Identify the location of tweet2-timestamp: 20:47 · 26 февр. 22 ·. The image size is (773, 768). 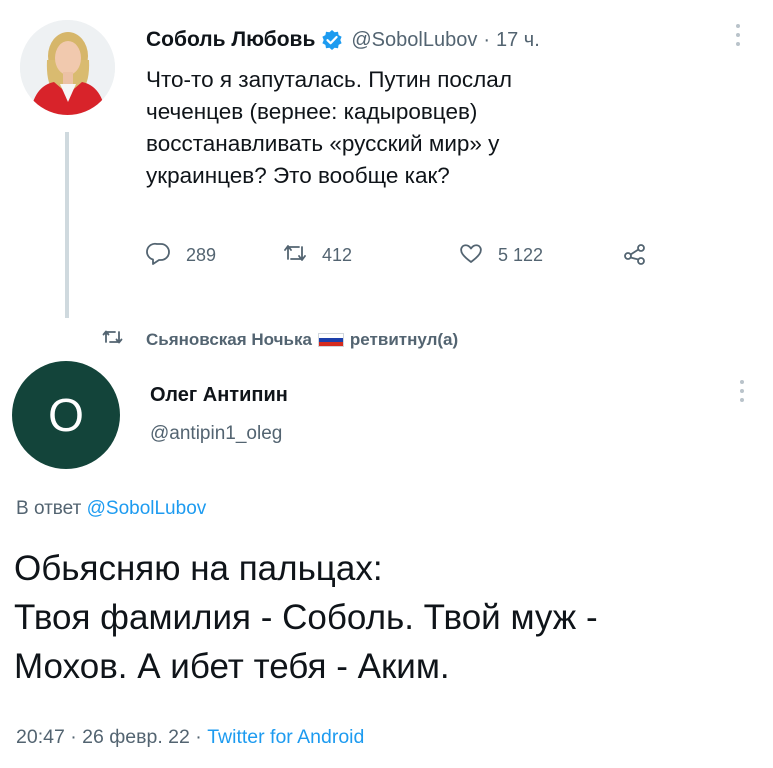
(109, 737).